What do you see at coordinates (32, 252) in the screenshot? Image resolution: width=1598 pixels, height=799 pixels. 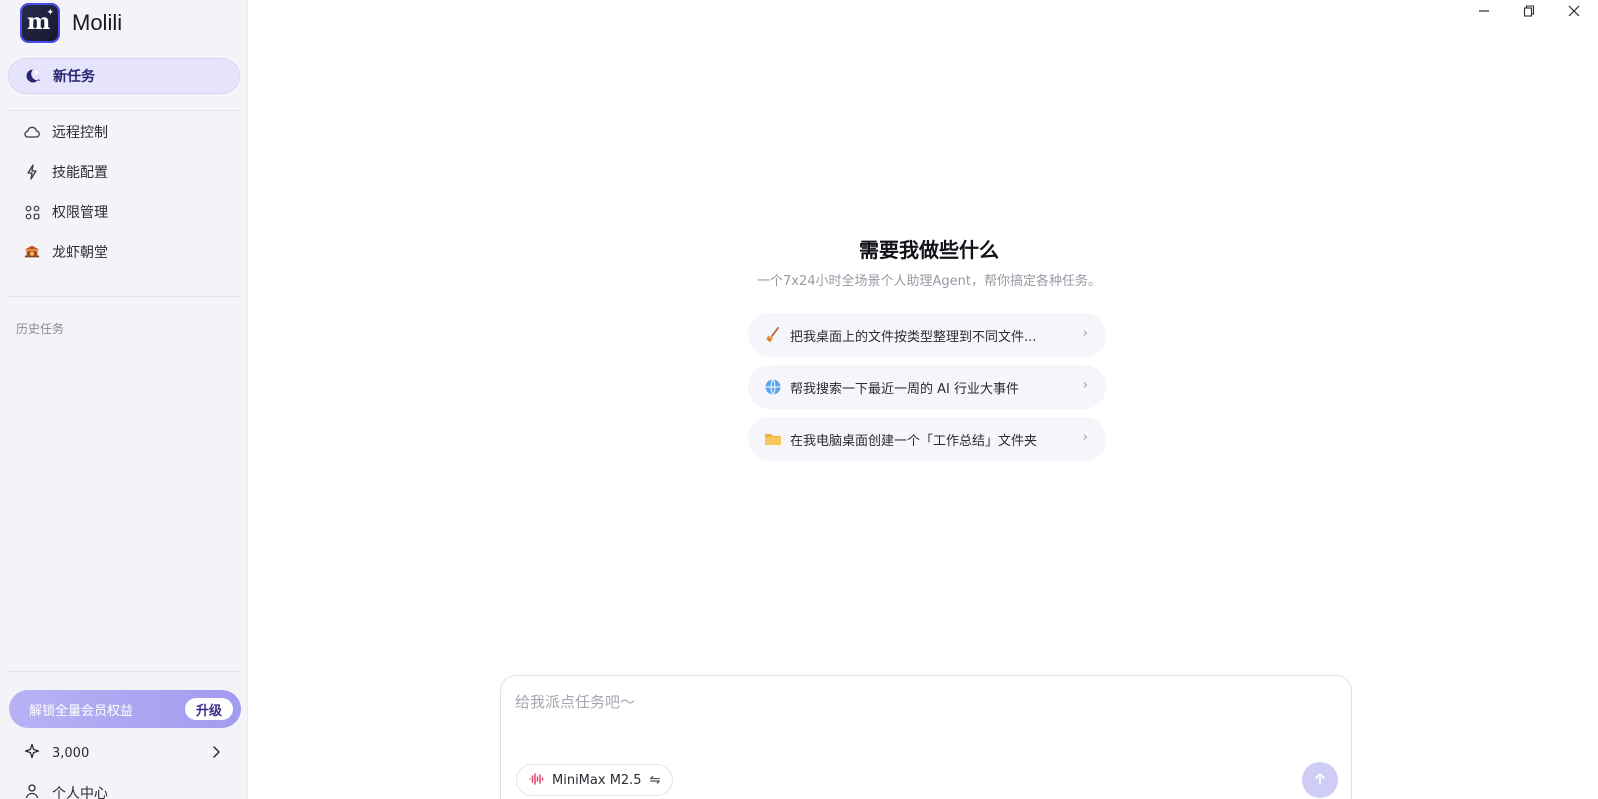 I see `palace-icon` at bounding box center [32, 252].